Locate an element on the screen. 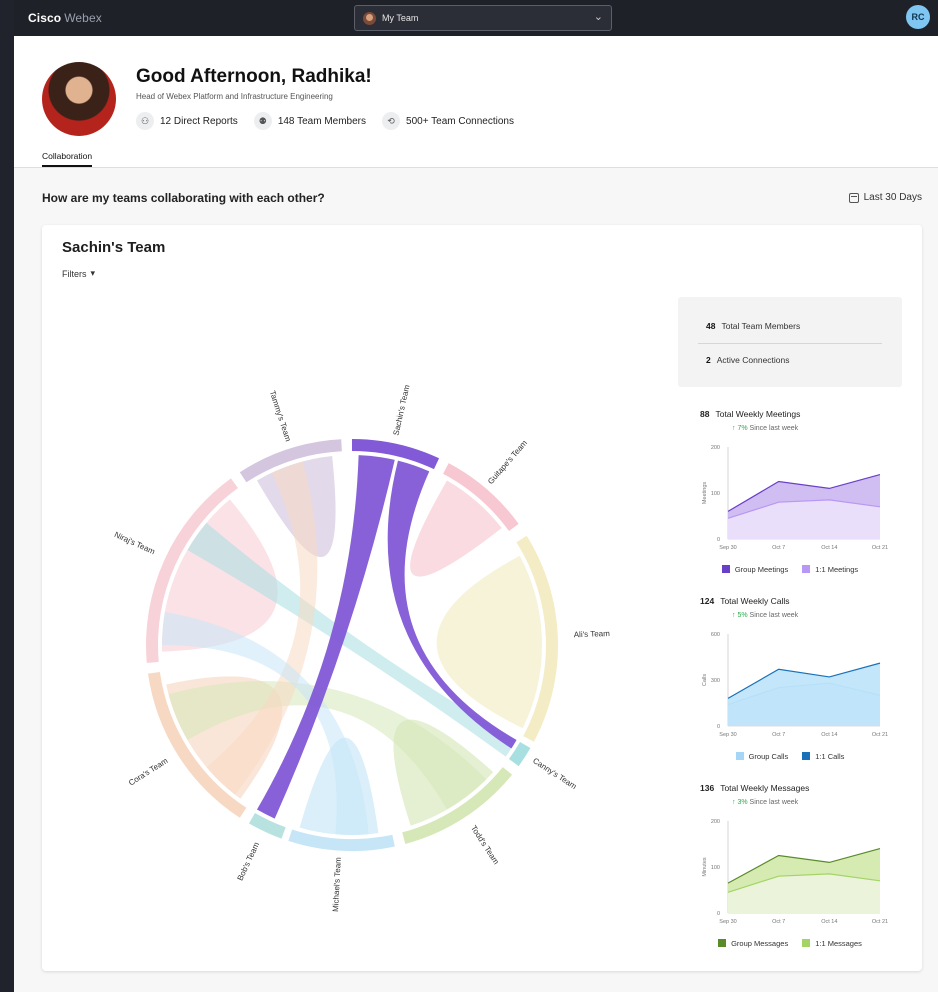 The width and height of the screenshot is (938, 992). brand-logo: Cisco Webex is located at coordinates (65, 18).